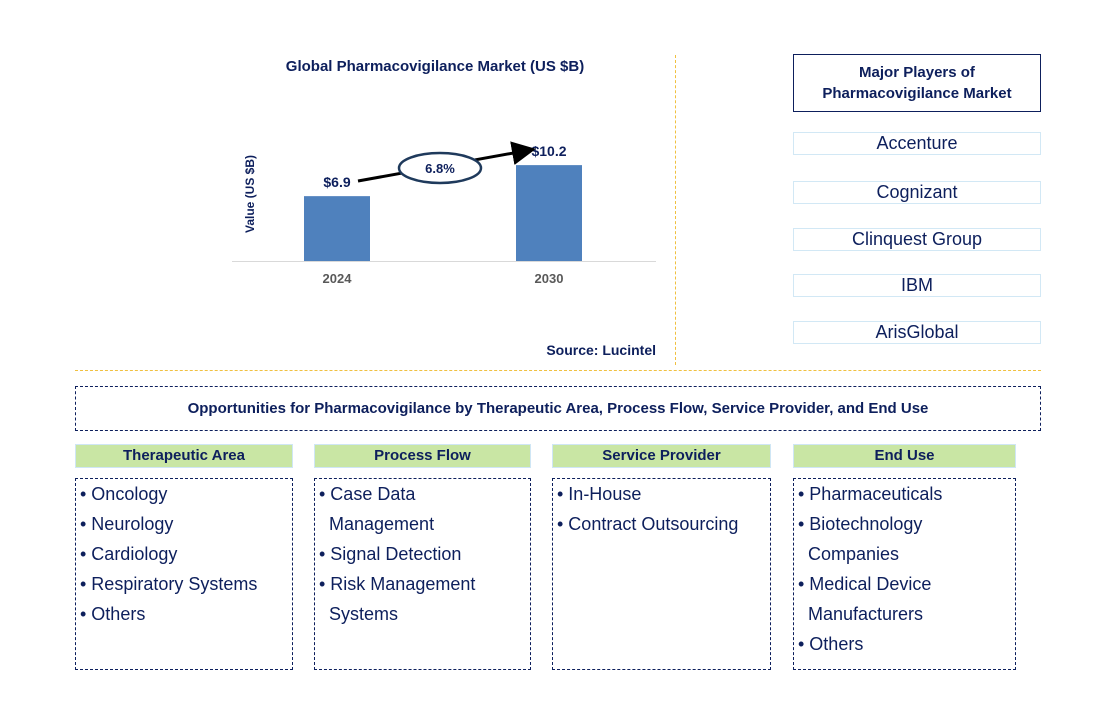 This screenshot has width=1106, height=713. What do you see at coordinates (917, 332) in the screenshot?
I see `player-item: ArisGlobal` at bounding box center [917, 332].